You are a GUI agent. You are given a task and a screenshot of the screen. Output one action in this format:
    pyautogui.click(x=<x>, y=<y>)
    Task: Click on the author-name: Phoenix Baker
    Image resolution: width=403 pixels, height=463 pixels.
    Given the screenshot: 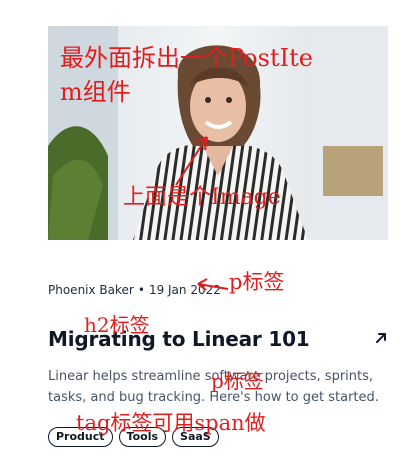 What is the action you would take?
    pyautogui.click(x=91, y=290)
    